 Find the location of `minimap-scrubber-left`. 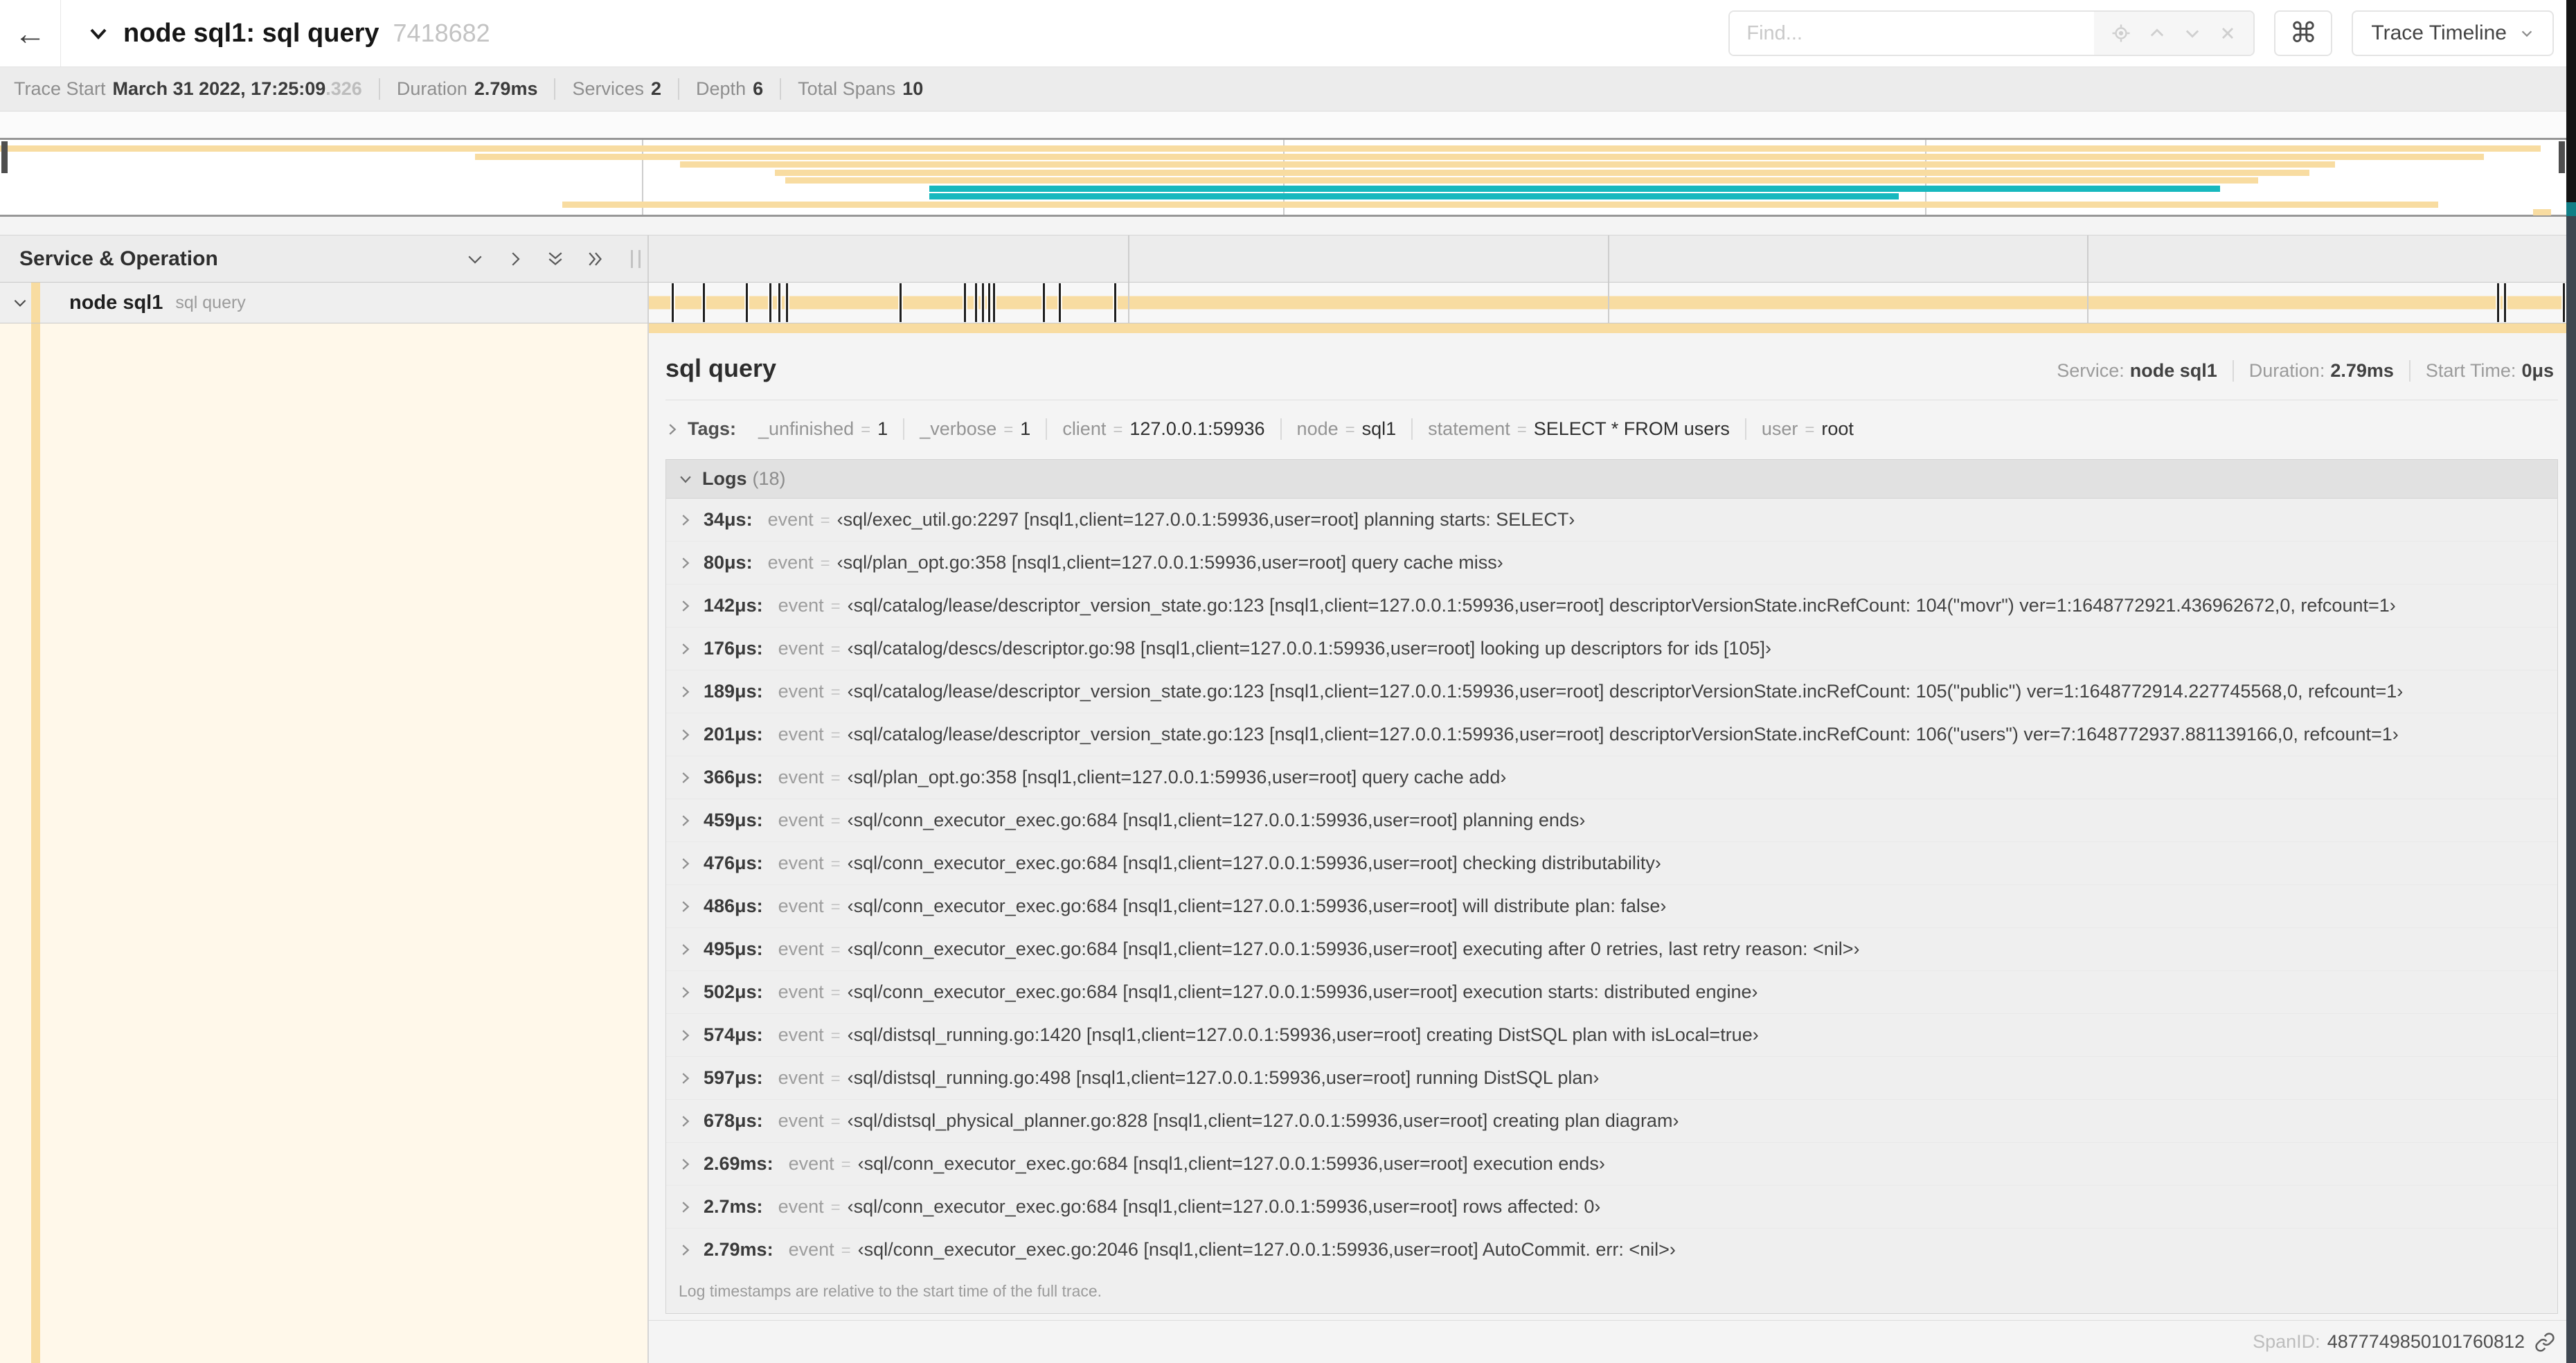

minimap-scrubber-left is located at coordinates (4, 157).